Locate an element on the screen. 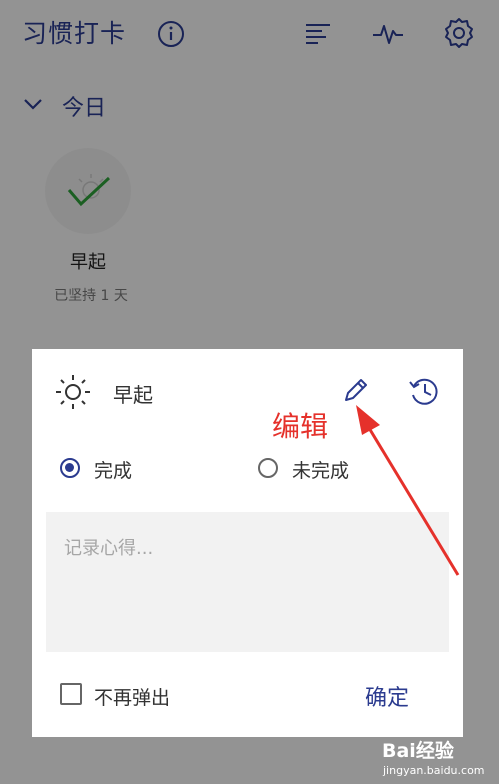 Image resolution: width=499 pixels, height=784 pixels. radio-done-label: 完成 is located at coordinates (113, 469).